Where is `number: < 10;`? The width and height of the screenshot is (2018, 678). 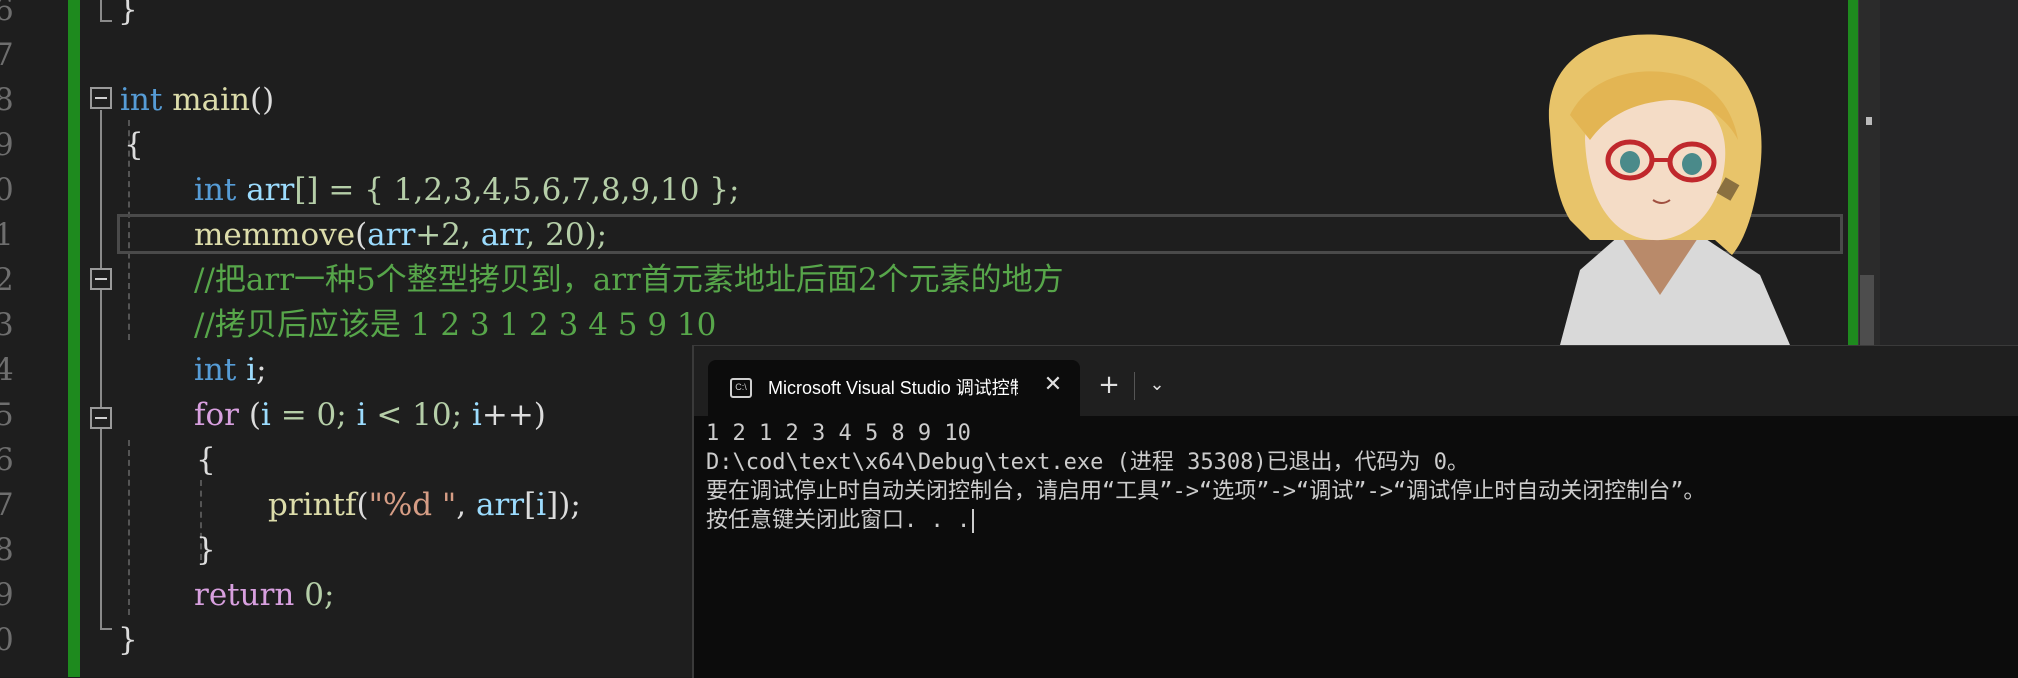
number: < 10; is located at coordinates (419, 415).